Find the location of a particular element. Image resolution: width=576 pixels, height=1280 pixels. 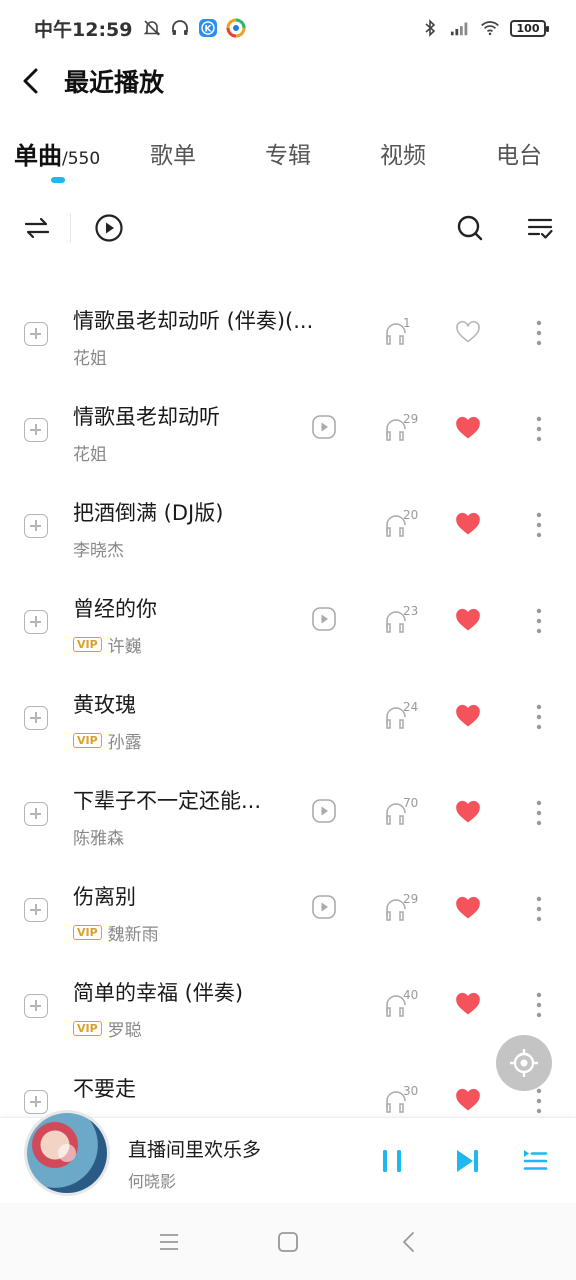

song-row: 伤离别 VIP 魏新雨 29 is located at coordinates (288, 909).